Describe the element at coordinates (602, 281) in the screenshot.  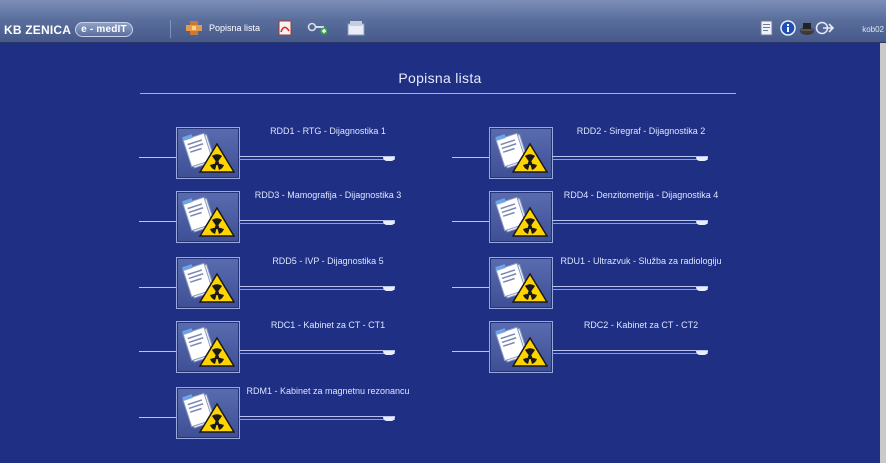
I see `worklist-tile: RDU1 - Ultrazvuk - Služba za radiologiju` at that location.